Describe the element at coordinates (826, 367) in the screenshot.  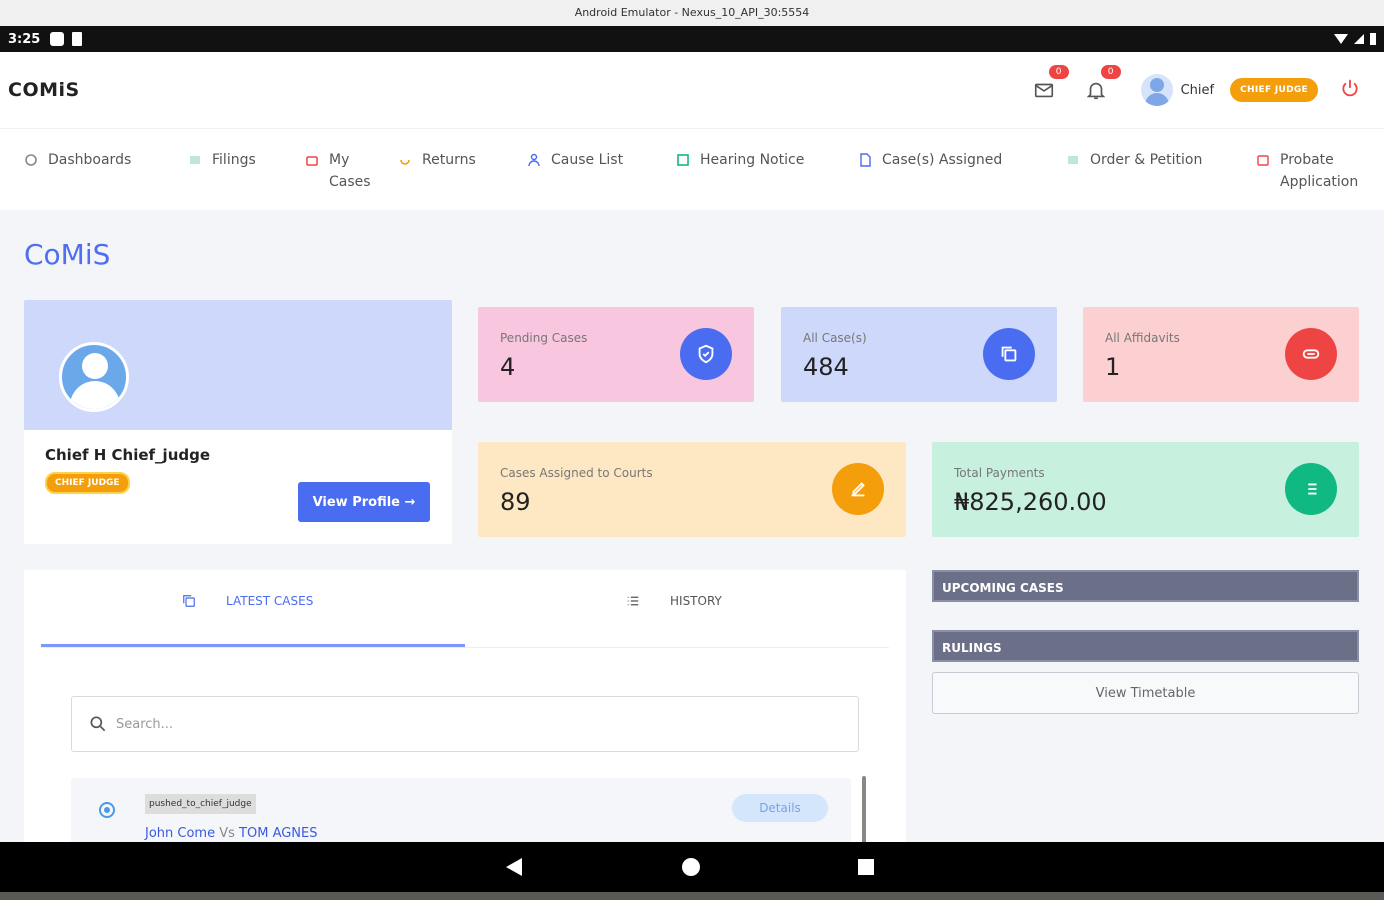
I see `stat-value: 484` at that location.